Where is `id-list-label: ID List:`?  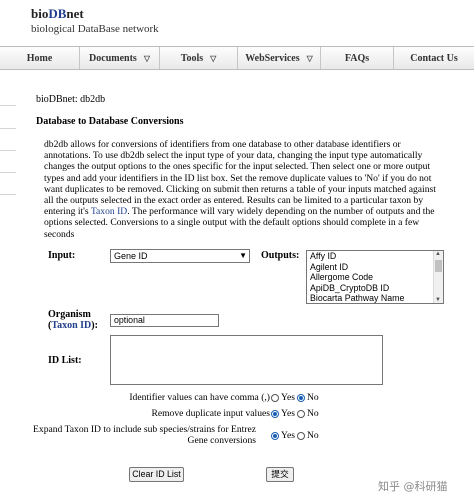
id-list-label: ID List: is located at coordinates (65, 360).